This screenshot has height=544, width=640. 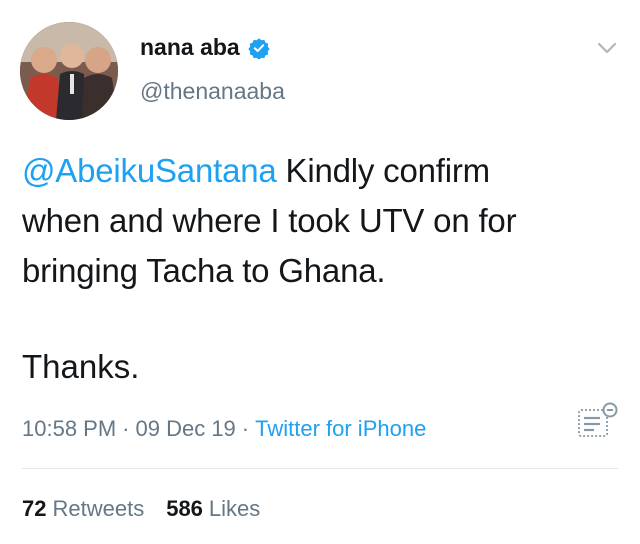 I want to click on tweet-line-1-text: Kindly confirm, so click(x=383, y=170).